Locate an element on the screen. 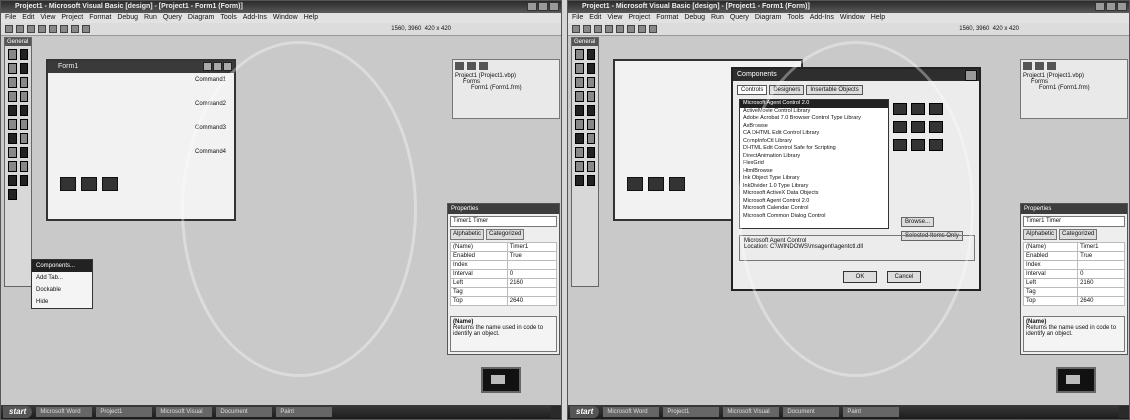 The width and height of the screenshot is (1130, 420). menu-tools: Tools is located at coordinates (795, 18).